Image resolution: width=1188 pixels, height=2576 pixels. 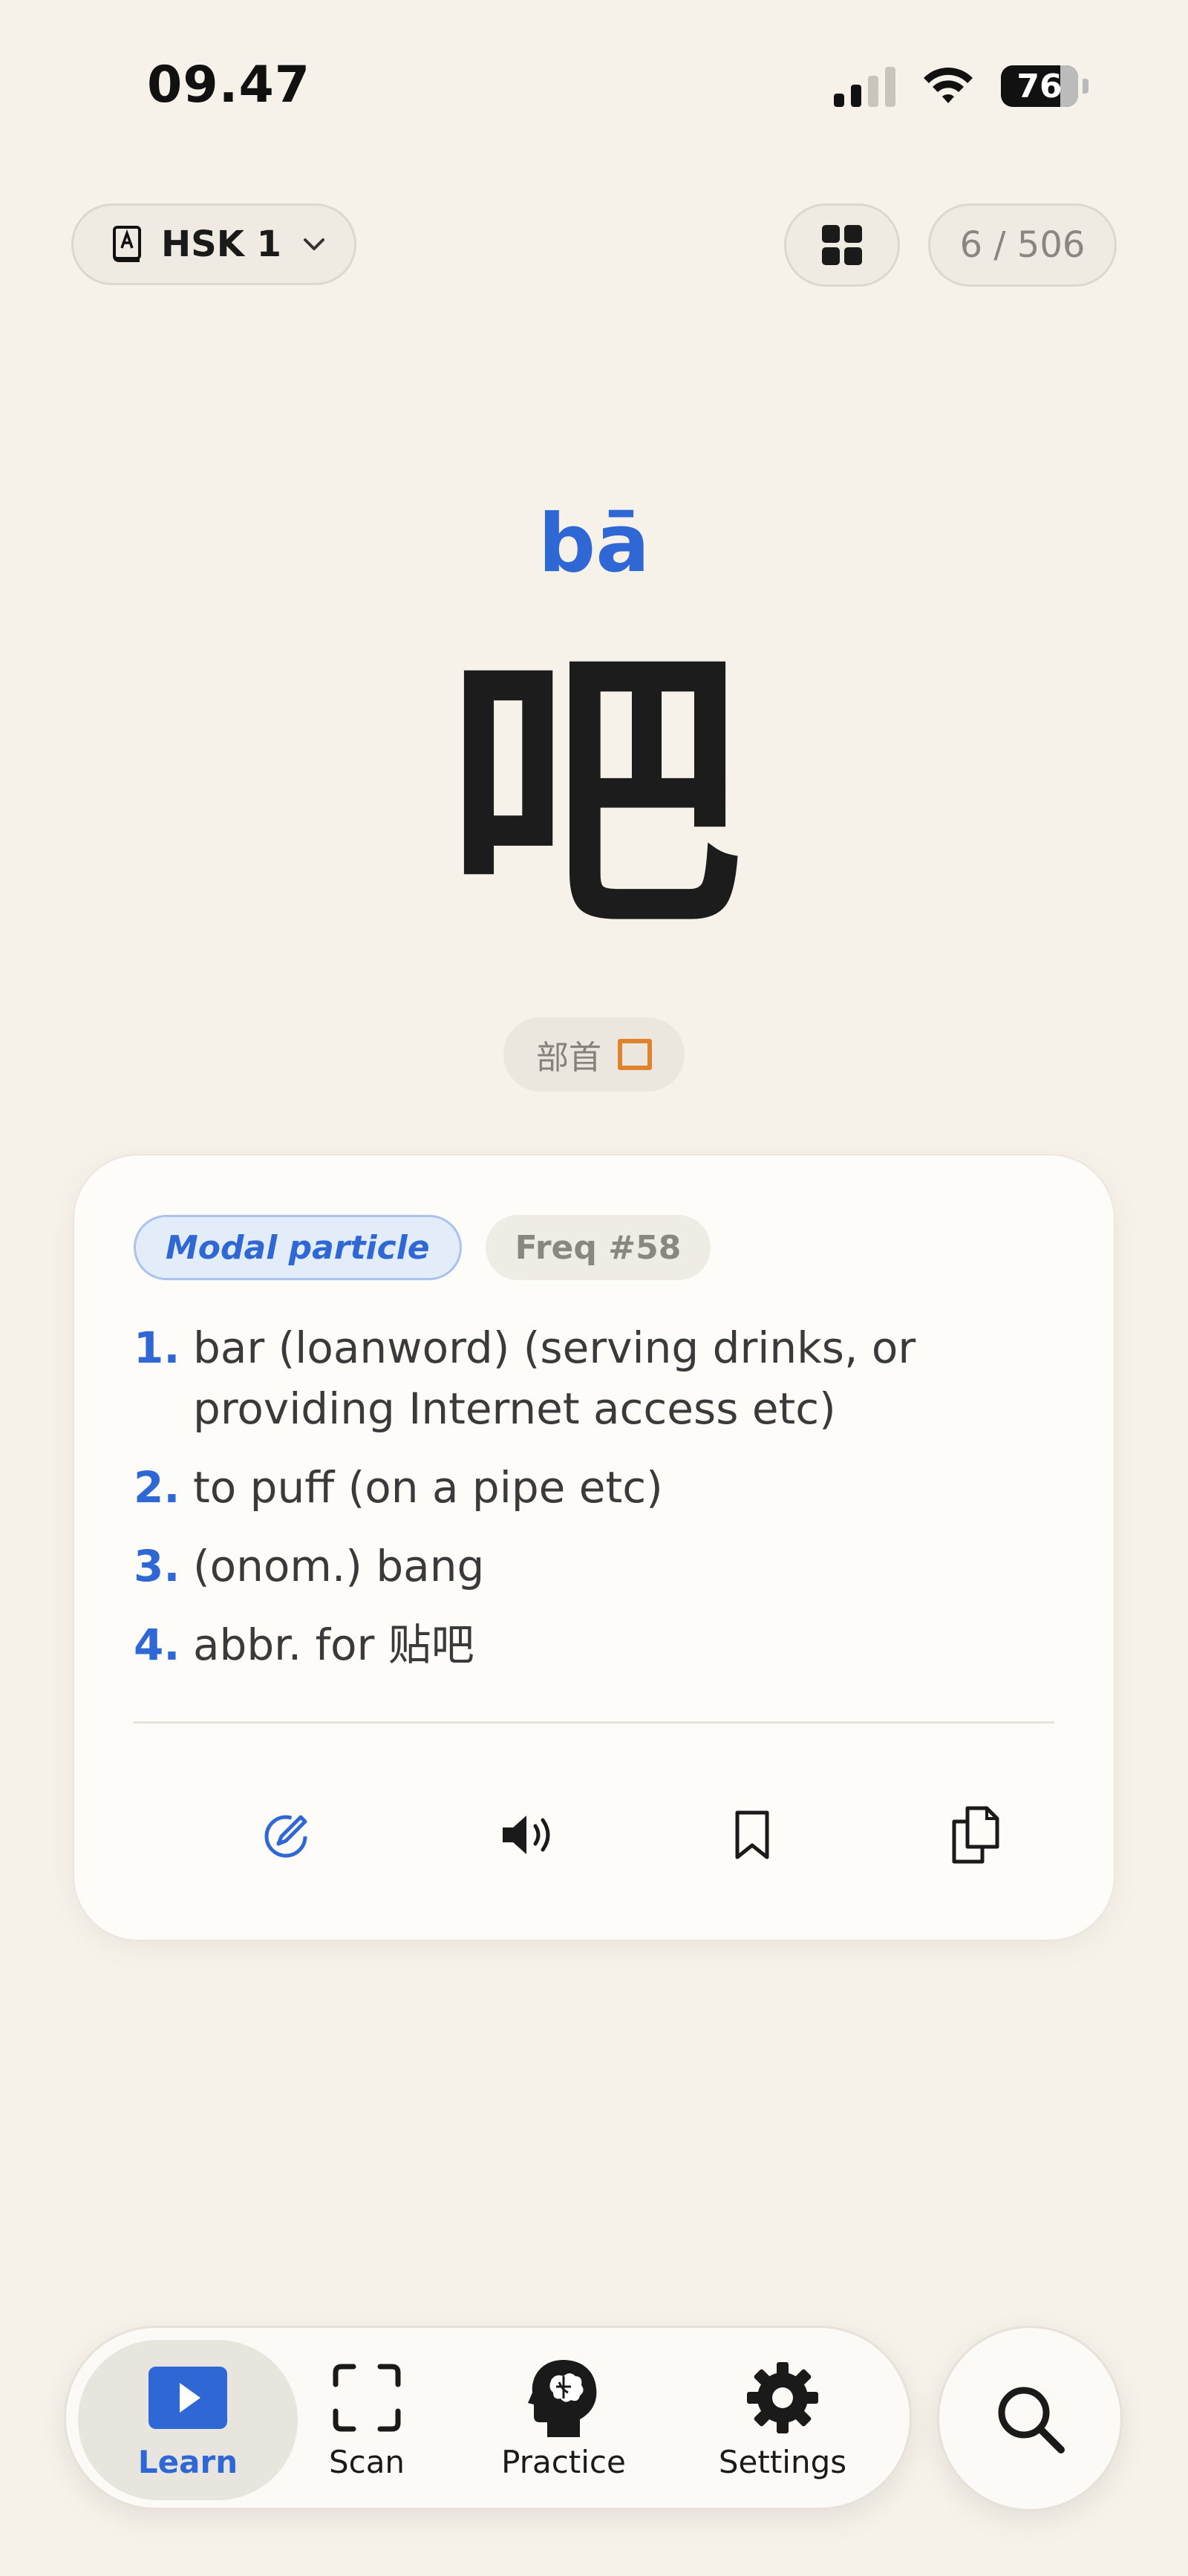 What do you see at coordinates (594, 794) in the screenshot?
I see `hanzi-character: 吧` at bounding box center [594, 794].